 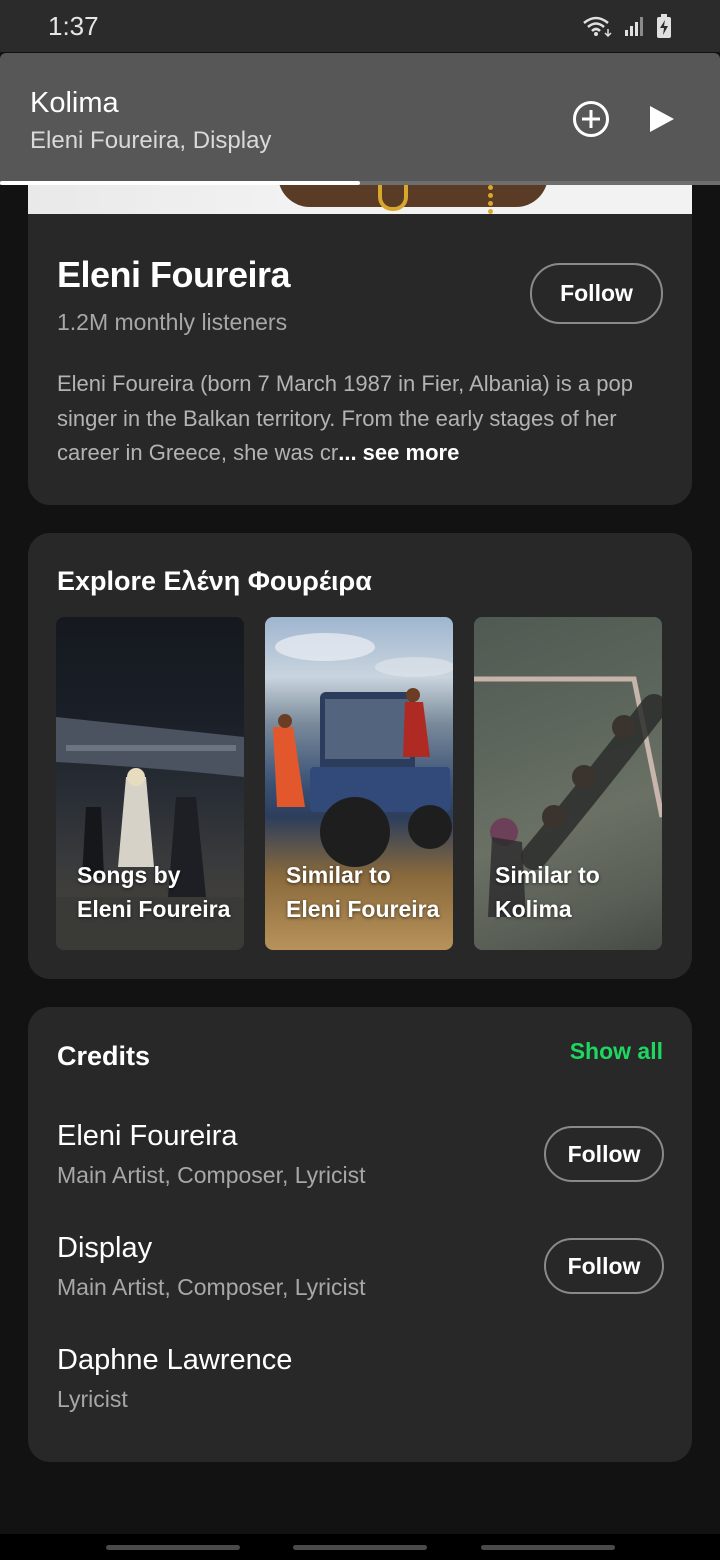 What do you see at coordinates (363, 892) in the screenshot?
I see `explore-tile-label: Similar to Eleni Foureira` at bounding box center [363, 892].